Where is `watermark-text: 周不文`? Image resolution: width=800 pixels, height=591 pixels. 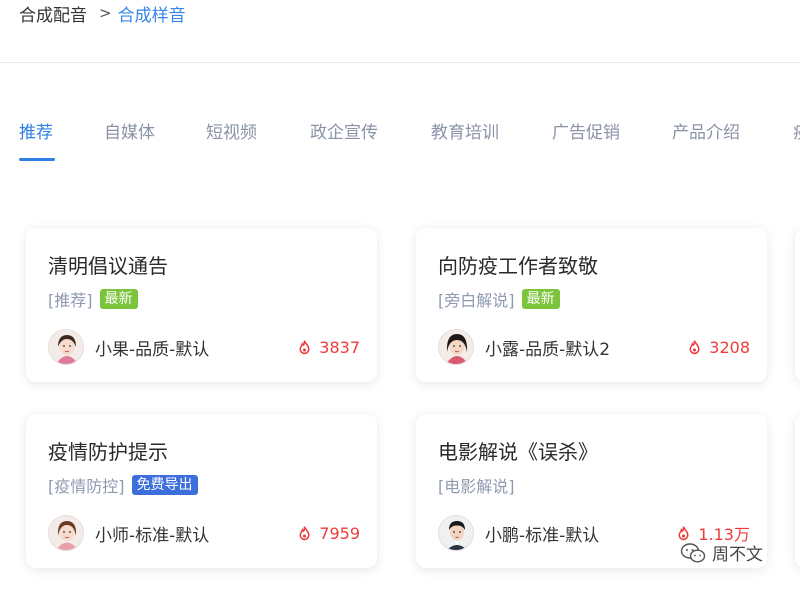
watermark-text: 周不文 is located at coordinates (737, 555).